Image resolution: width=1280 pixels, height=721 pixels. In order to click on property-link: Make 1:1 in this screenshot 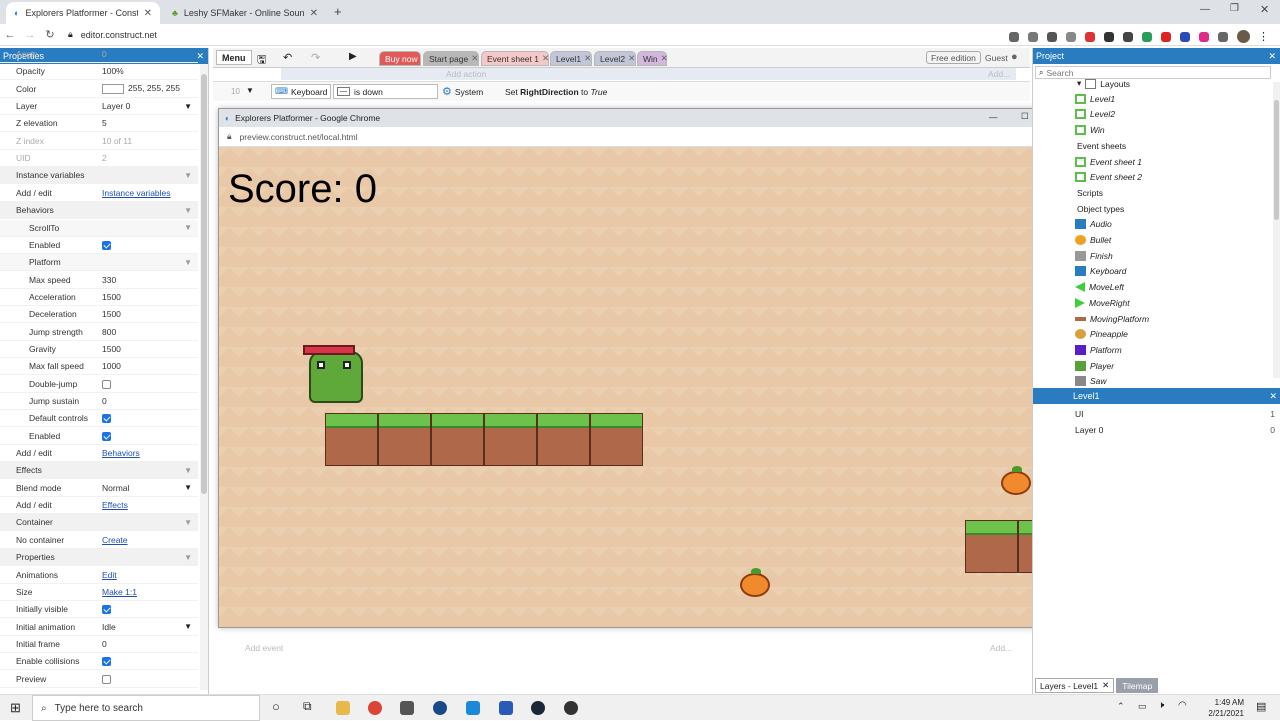, I will do `click(119, 592)`.